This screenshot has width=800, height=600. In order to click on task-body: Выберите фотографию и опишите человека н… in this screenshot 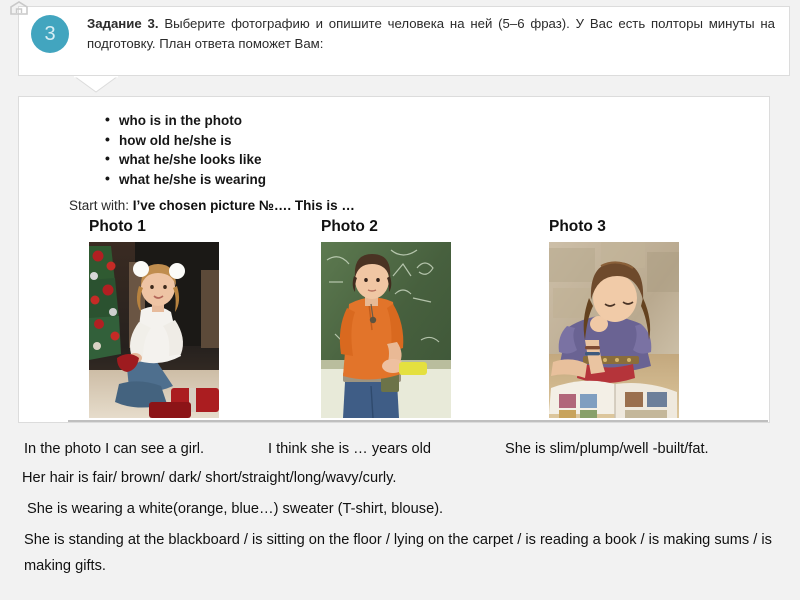, I will do `click(431, 33)`.